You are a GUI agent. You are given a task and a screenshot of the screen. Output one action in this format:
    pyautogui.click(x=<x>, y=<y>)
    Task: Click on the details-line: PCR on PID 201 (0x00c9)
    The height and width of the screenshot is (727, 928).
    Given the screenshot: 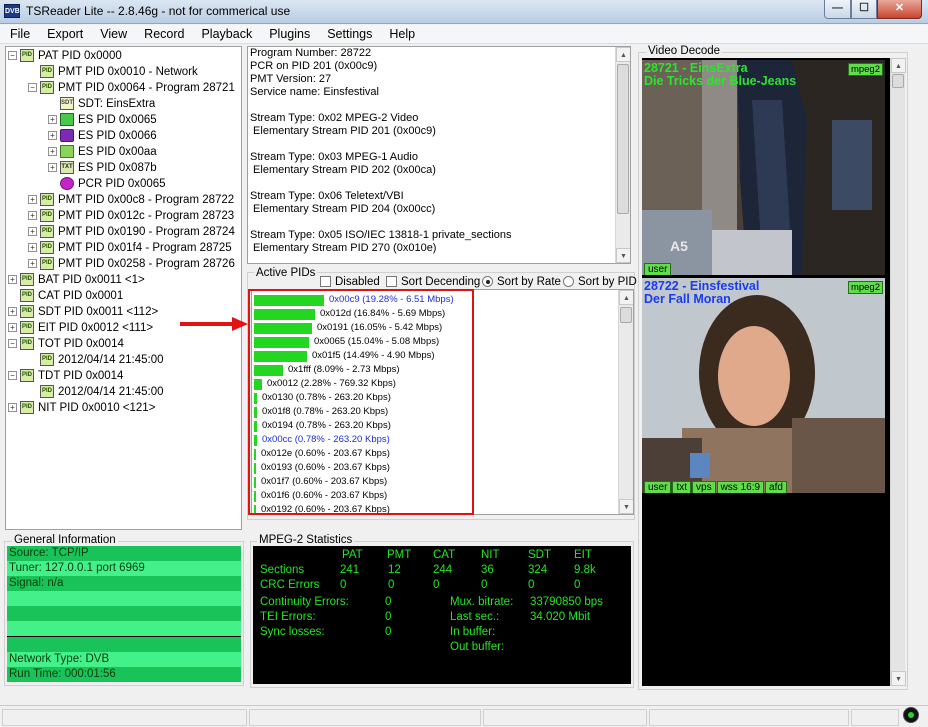 What is the action you would take?
    pyautogui.click(x=314, y=66)
    